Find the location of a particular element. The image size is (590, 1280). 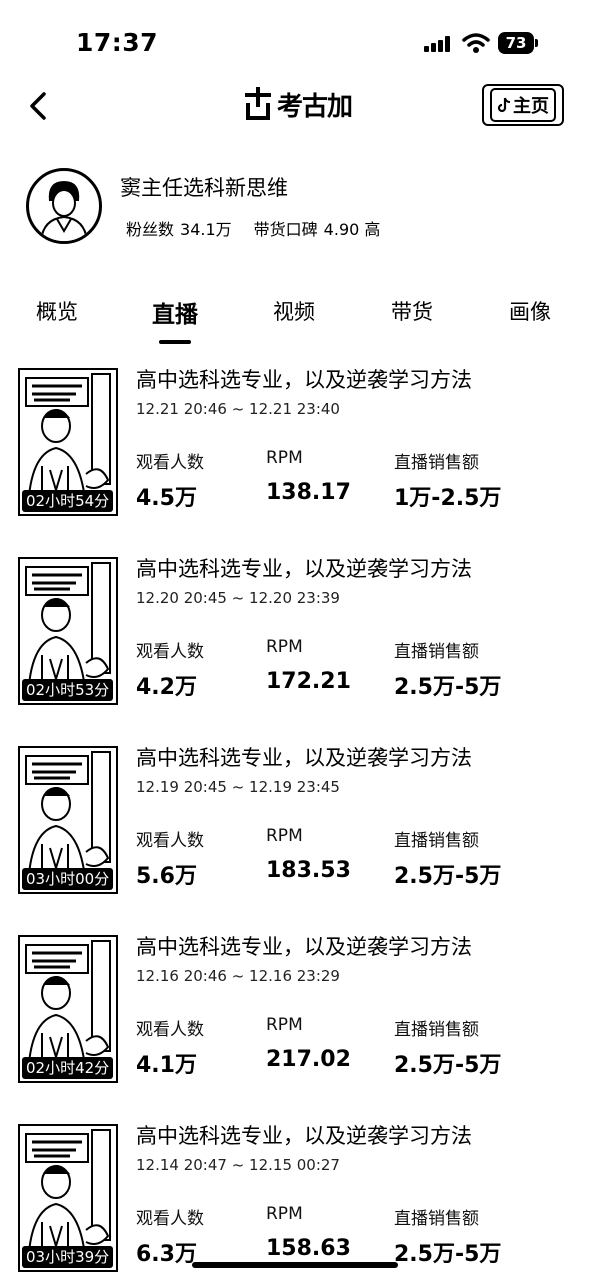

reputation-value: 4.90 高 is located at coordinates (352, 229).